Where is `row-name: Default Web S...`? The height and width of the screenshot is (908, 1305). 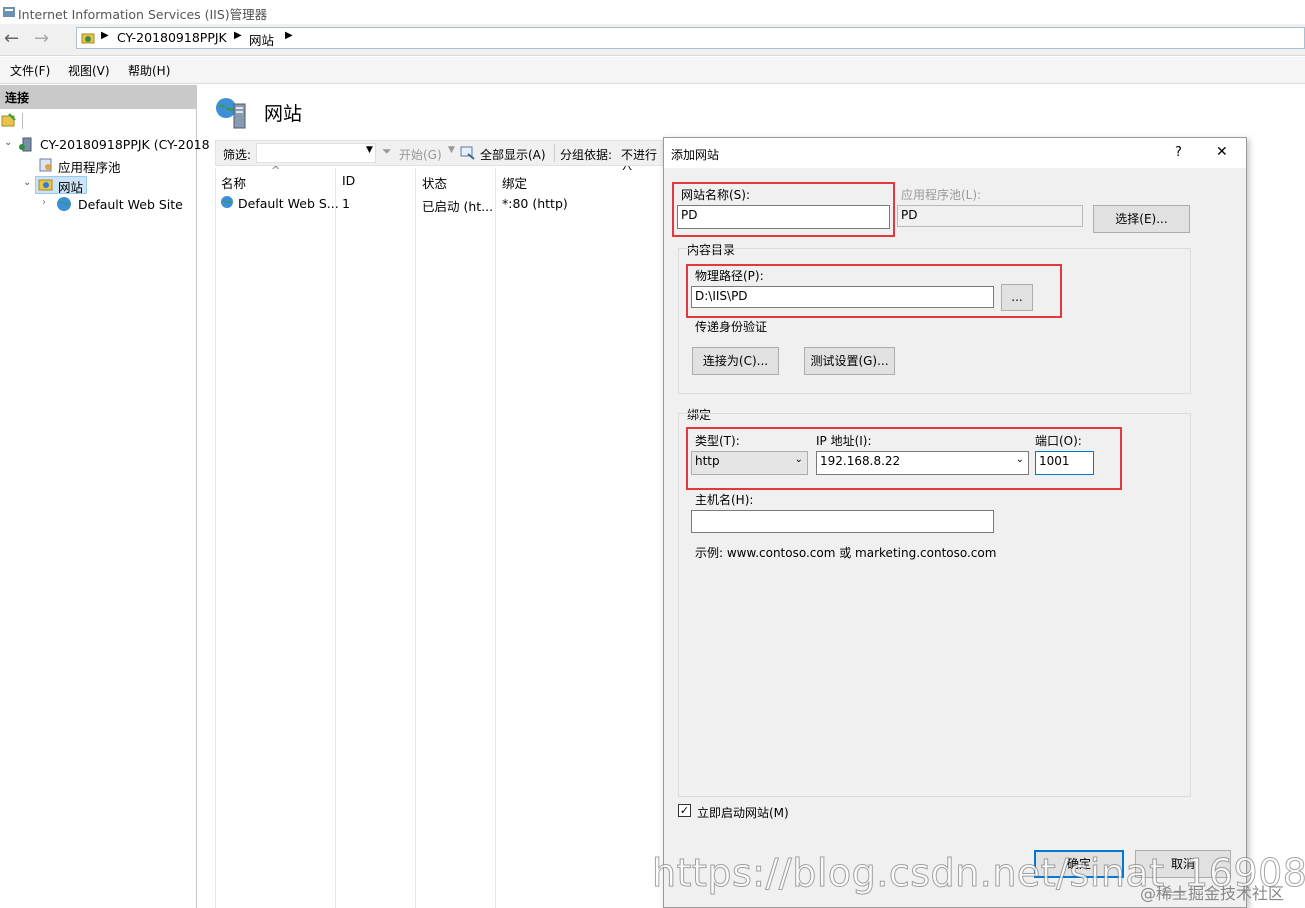 row-name: Default Web S... is located at coordinates (288, 203).